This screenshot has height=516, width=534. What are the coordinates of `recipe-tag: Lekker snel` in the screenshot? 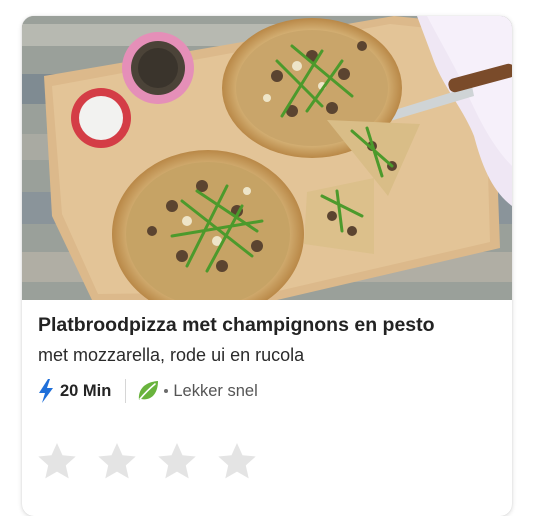 It's located at (215, 390).